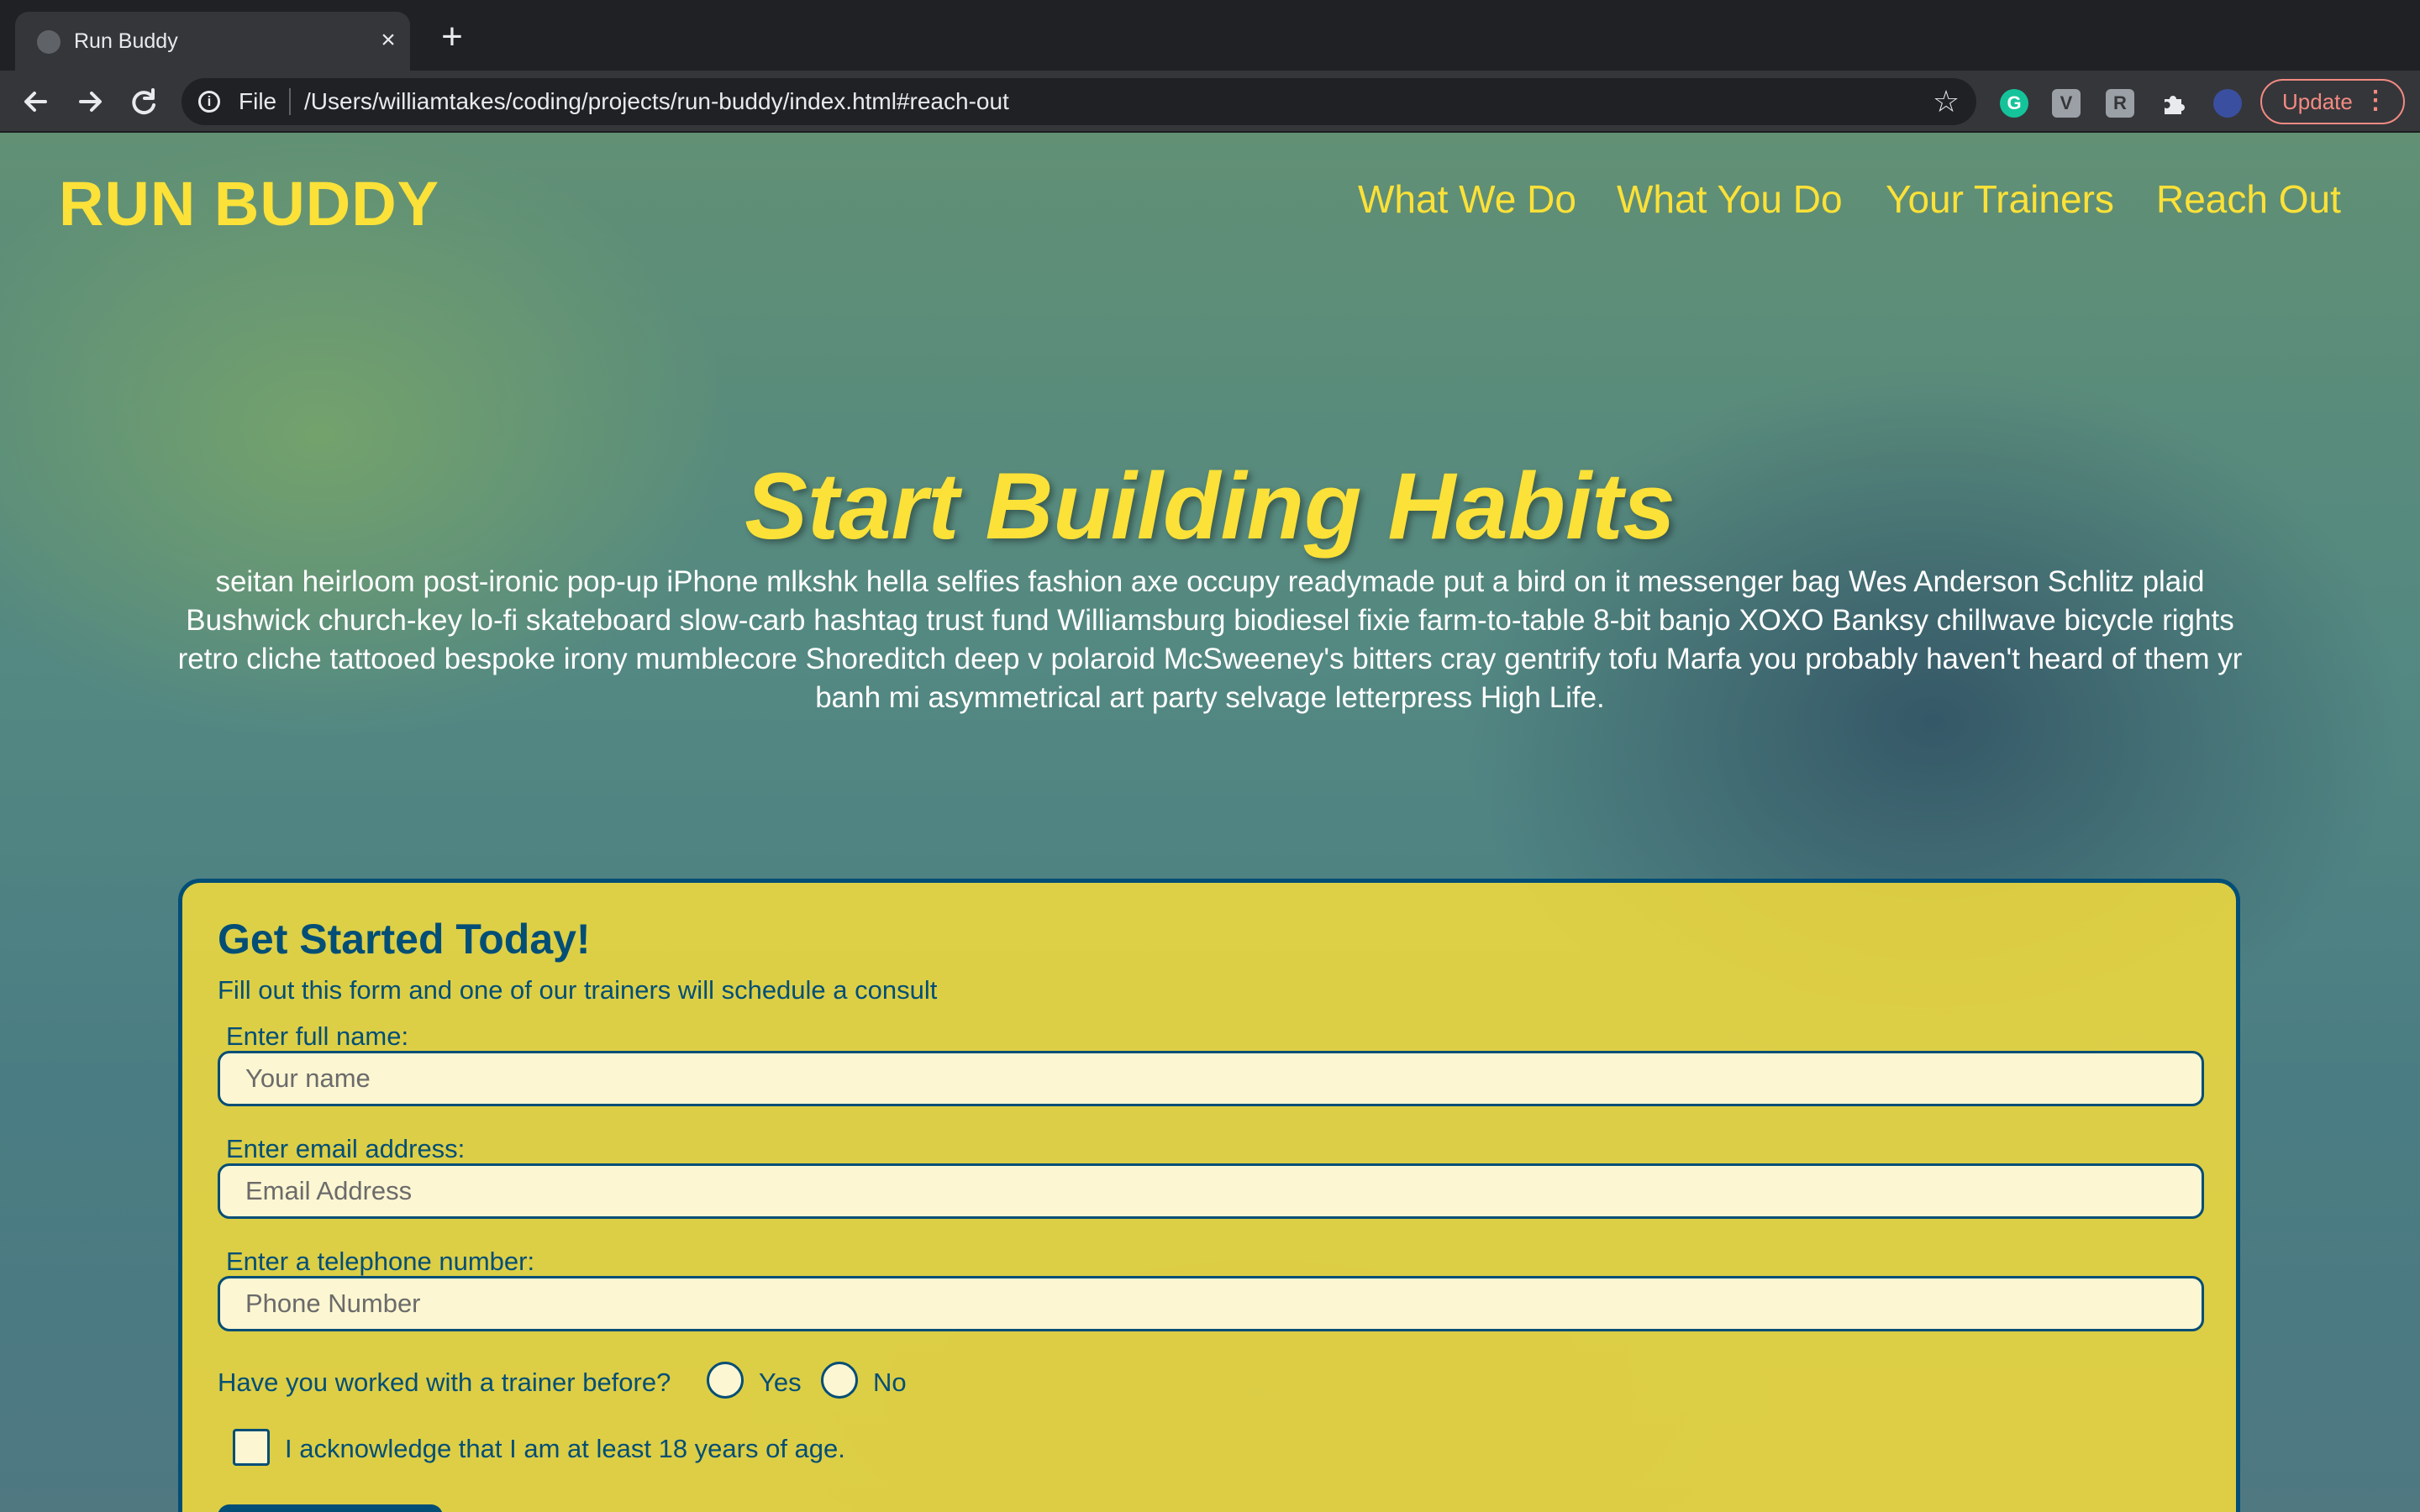 The height and width of the screenshot is (1512, 2420). Describe the element at coordinates (90, 101) in the screenshot. I see `forward-arrow-icon` at that location.